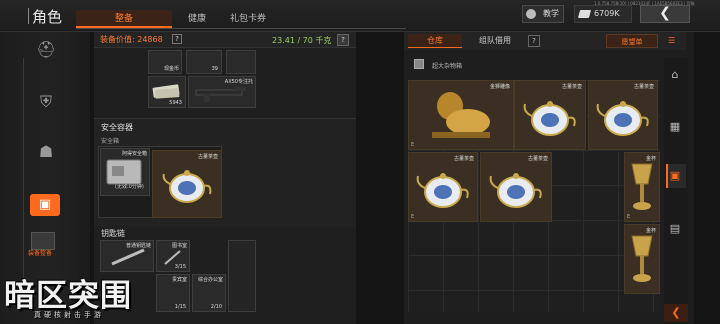 Image resolution: width=720 pixels, height=324 pixels. What do you see at coordinates (131, 39) in the screenshot?
I see `equipment-value: 装备价值: 24868` at bounding box center [131, 39].